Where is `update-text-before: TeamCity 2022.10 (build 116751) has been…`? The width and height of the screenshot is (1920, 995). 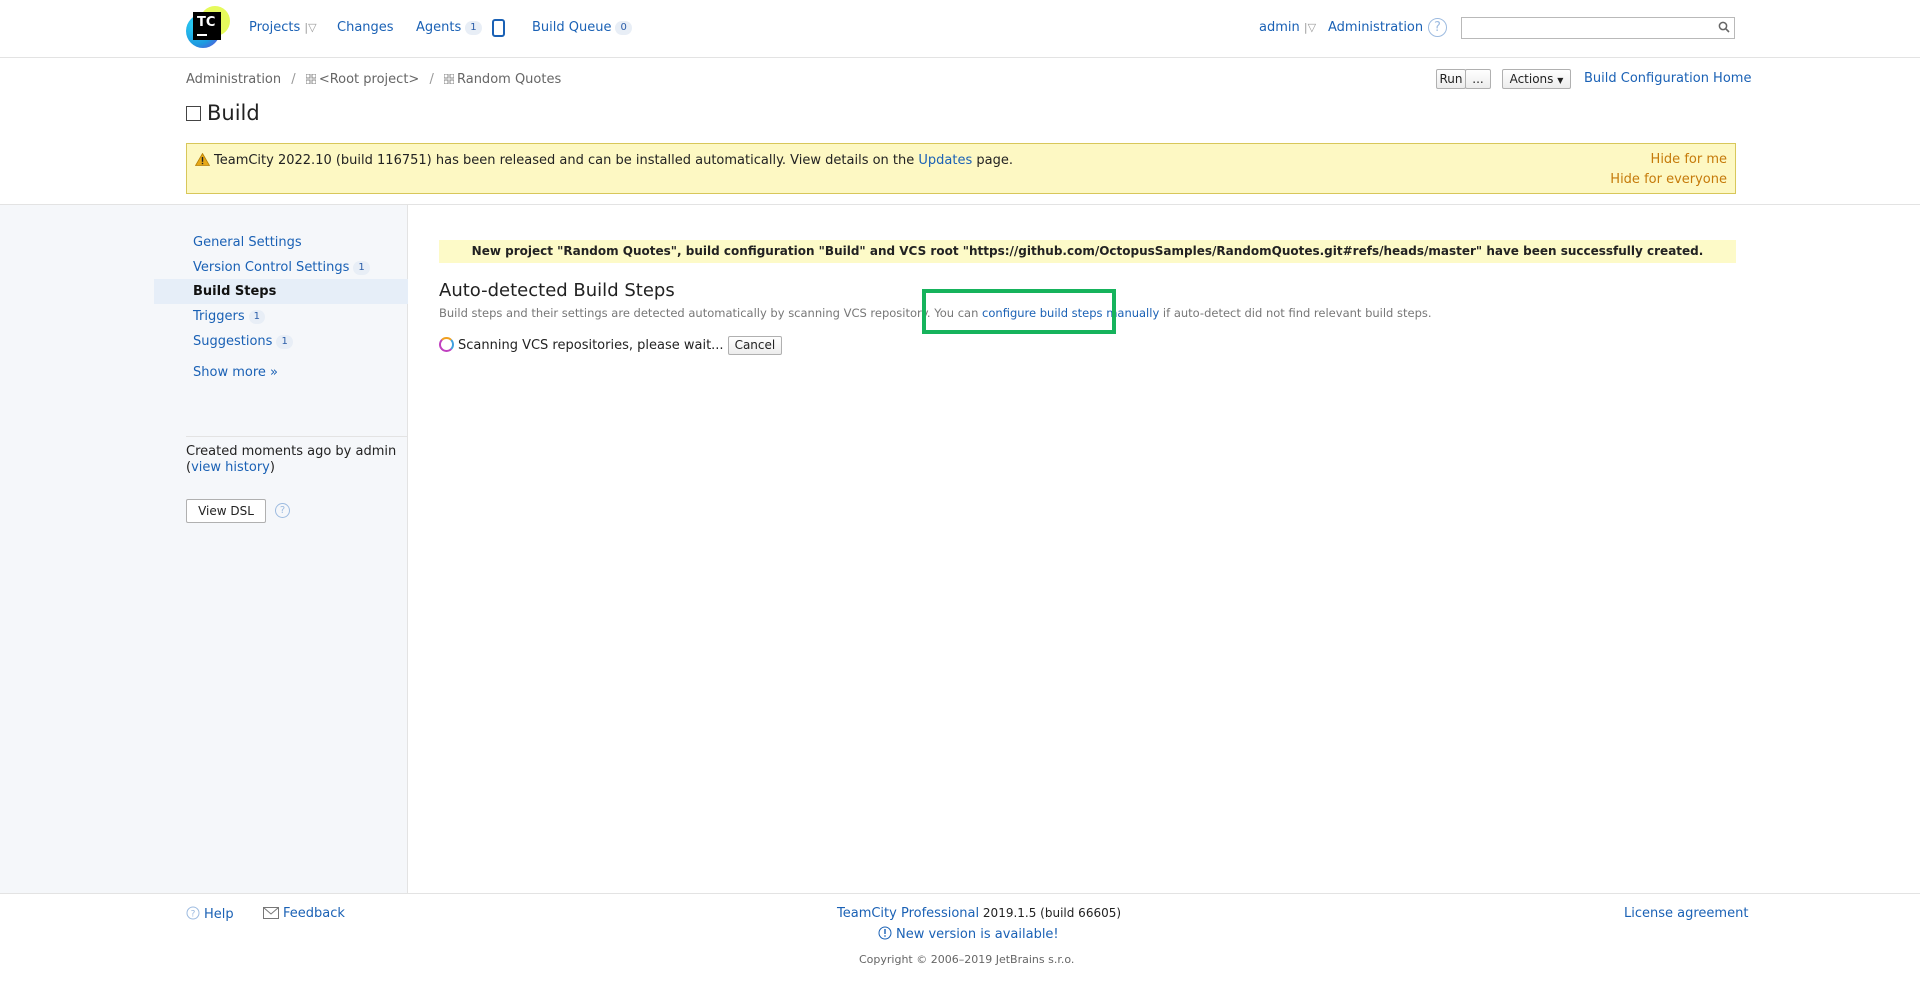 update-text-before: TeamCity 2022.10 (build 116751) has been… is located at coordinates (566, 160).